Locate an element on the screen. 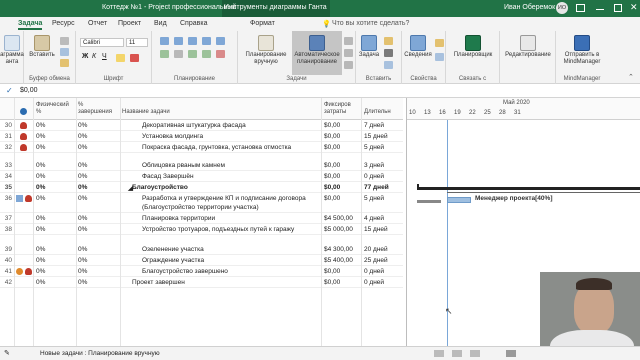 This screenshot has height=360, width=640. summary-icon is located at coordinates (388, 41).